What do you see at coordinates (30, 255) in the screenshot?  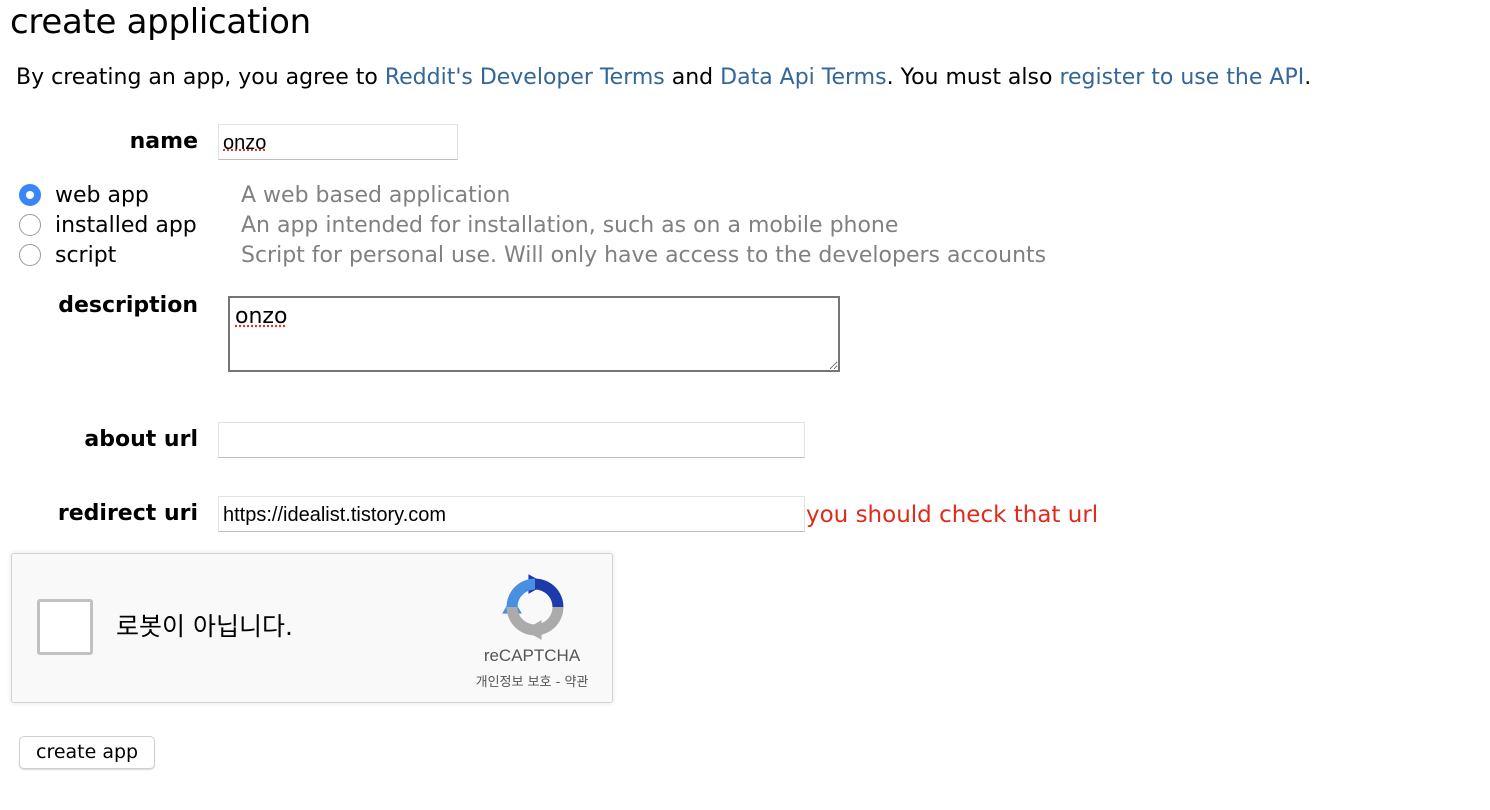 I see `script-radio` at bounding box center [30, 255].